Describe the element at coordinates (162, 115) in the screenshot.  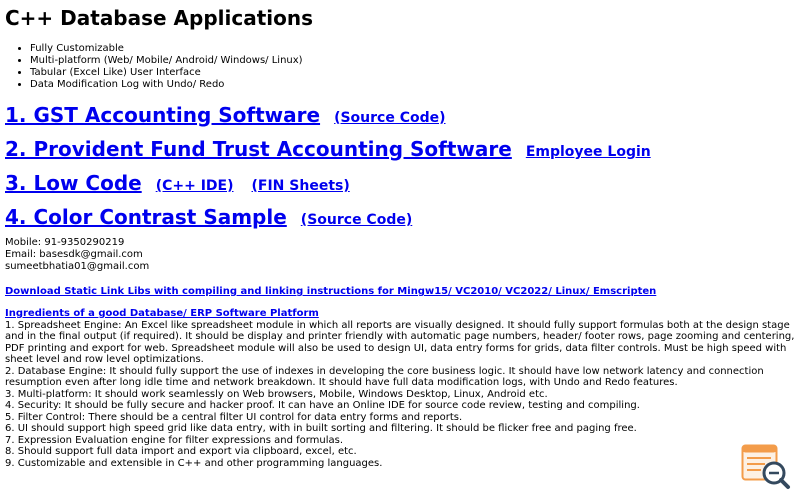
I see `gst-accounting-link: 1. GST Accounting Software` at that location.